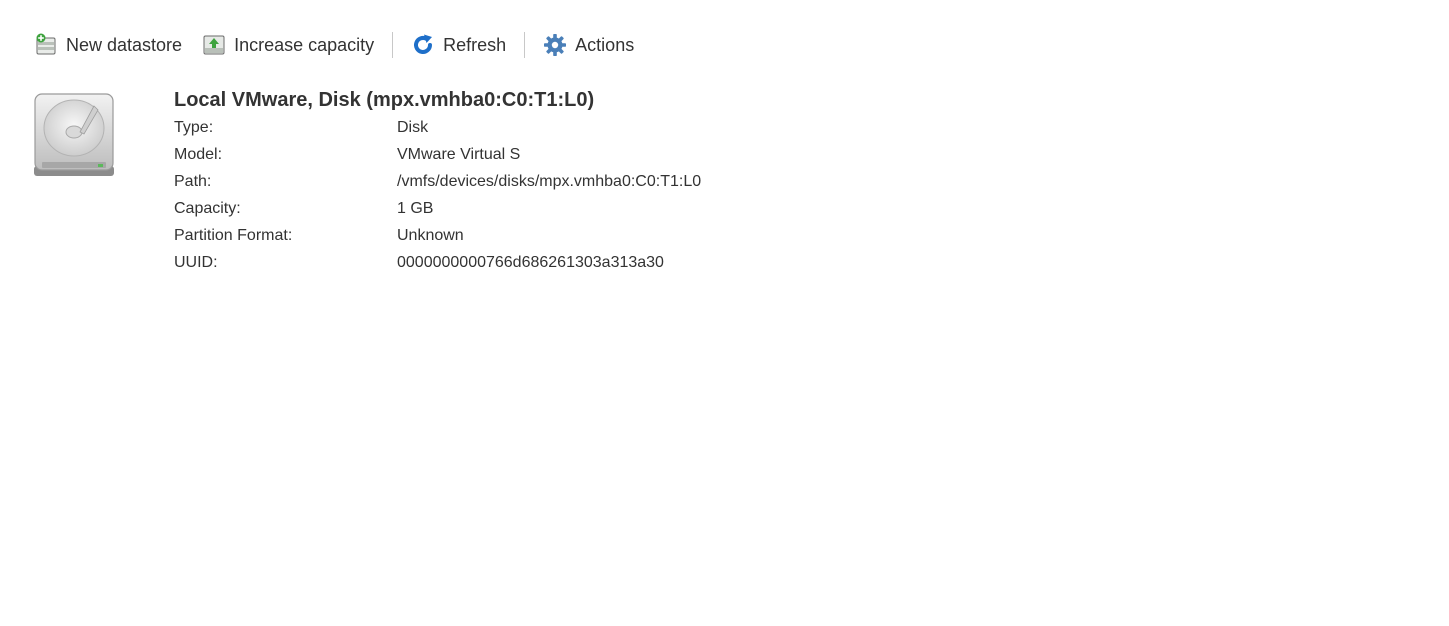 This screenshot has height=626, width=1449. Describe the element at coordinates (437, 208) in the screenshot. I see `property-row: Capacity: 1 GB` at that location.